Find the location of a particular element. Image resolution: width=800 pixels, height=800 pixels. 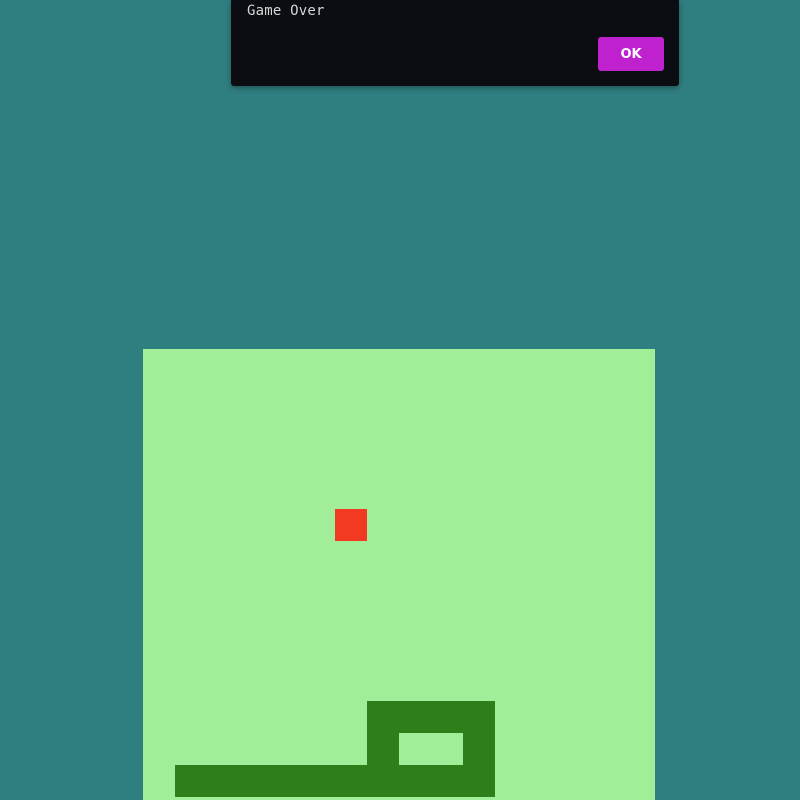

ok-button: OK is located at coordinates (631, 54).